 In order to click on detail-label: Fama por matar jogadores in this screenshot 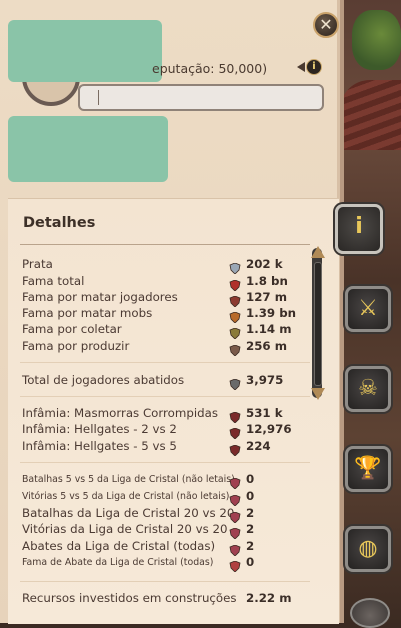, I will do `click(100, 297)`.